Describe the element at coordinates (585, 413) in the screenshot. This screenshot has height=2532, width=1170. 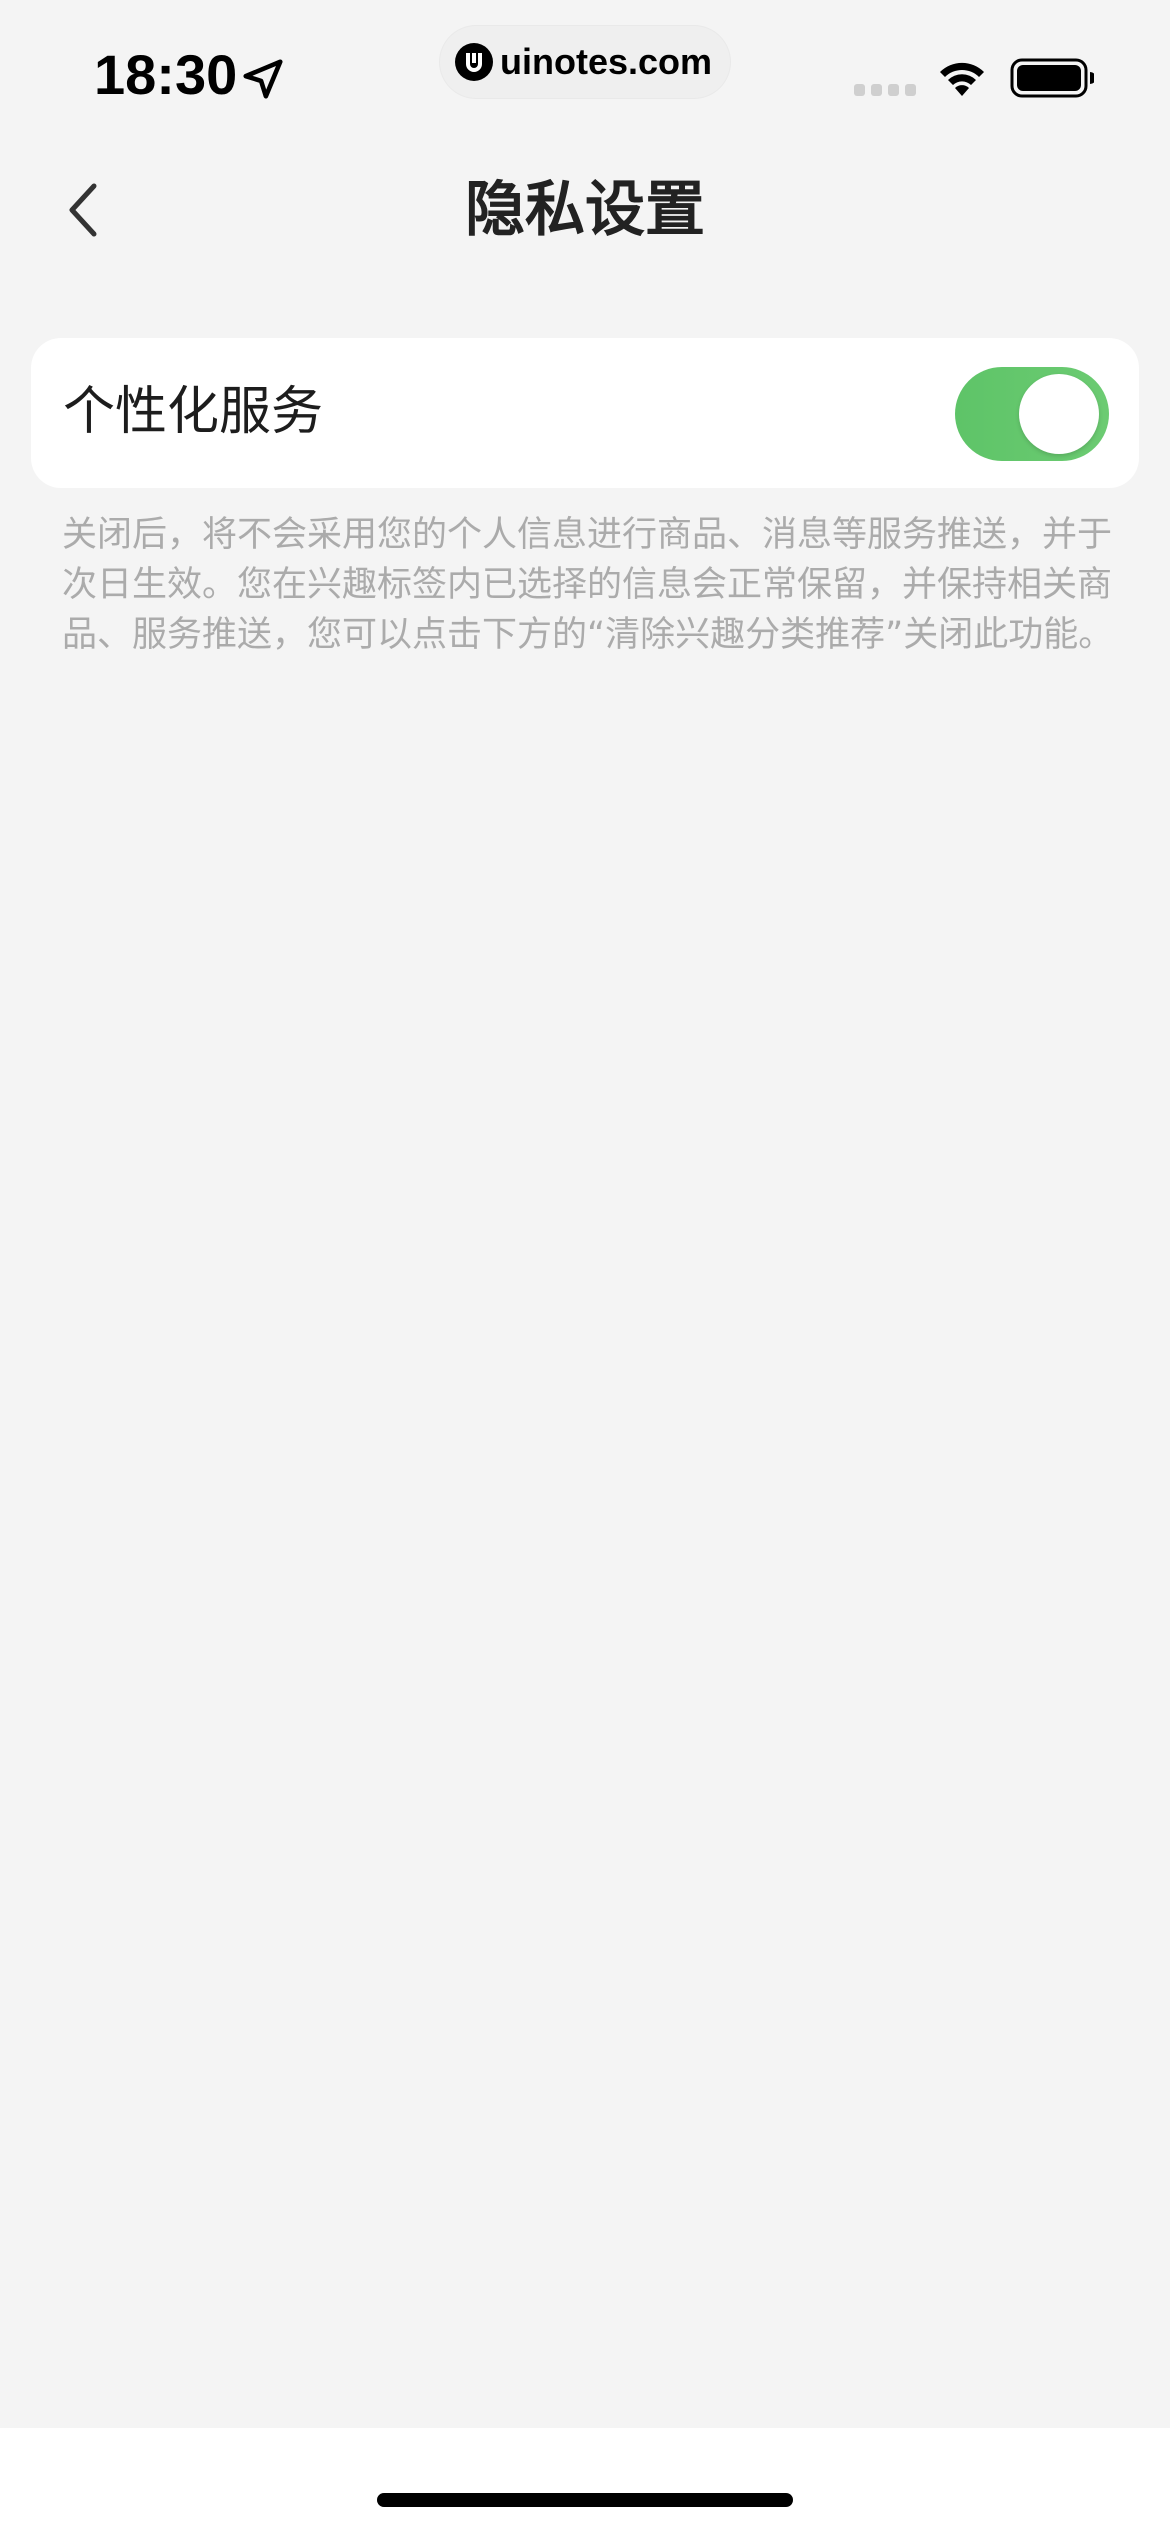
I see `personalized-service-row: 个性化服务` at that location.